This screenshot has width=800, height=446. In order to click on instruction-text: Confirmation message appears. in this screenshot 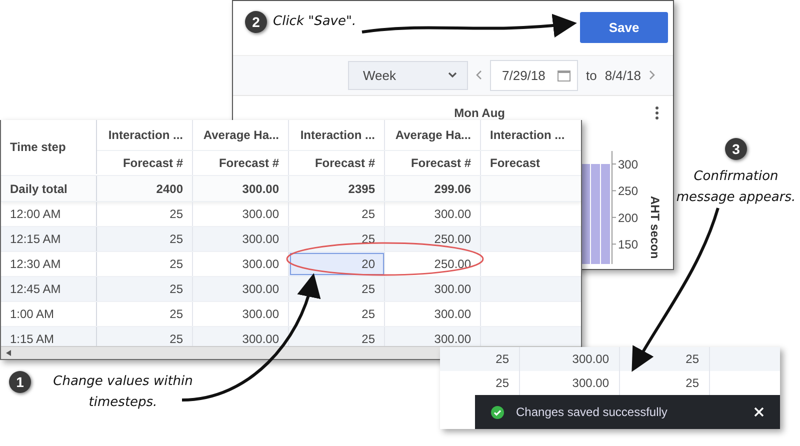, I will do `click(736, 187)`.